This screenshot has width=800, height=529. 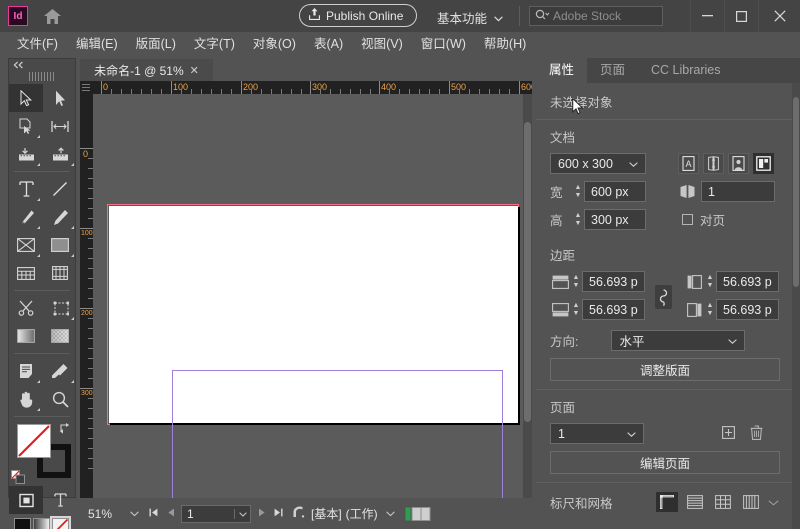 I want to click on margin-left-stepper: ▲ ▼, so click(x=710, y=281).